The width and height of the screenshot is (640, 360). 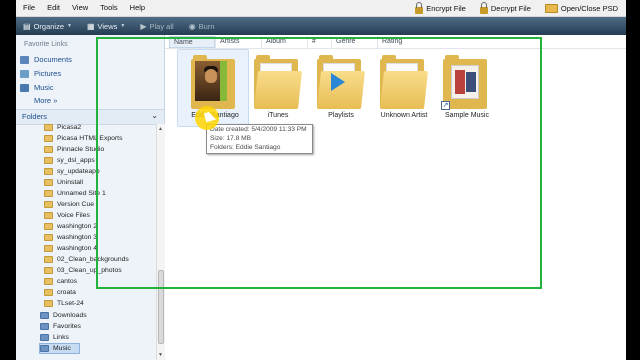 What do you see at coordinates (338, 82) in the screenshot?
I see `play-icon` at bounding box center [338, 82].